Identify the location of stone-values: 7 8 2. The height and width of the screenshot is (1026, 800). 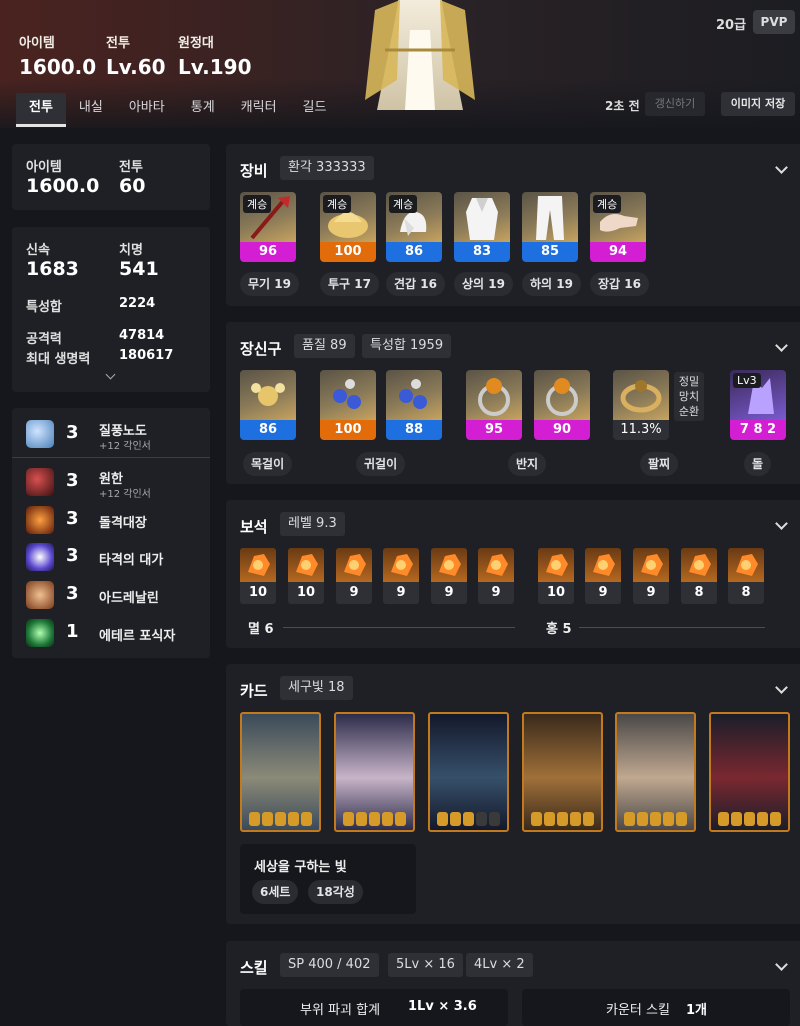
(758, 430).